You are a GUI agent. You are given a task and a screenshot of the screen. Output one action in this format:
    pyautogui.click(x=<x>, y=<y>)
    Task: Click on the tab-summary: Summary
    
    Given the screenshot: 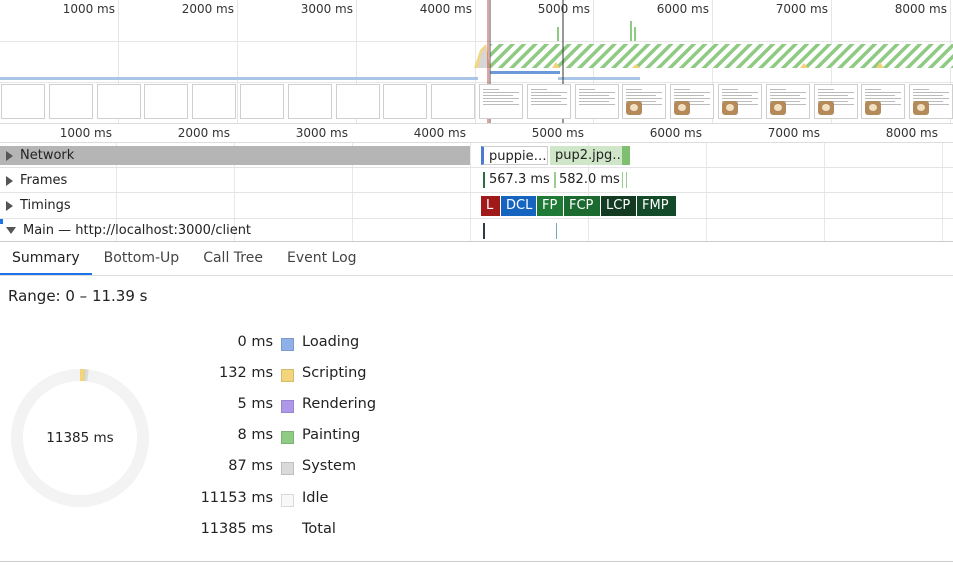 What is the action you would take?
    pyautogui.click(x=46, y=258)
    